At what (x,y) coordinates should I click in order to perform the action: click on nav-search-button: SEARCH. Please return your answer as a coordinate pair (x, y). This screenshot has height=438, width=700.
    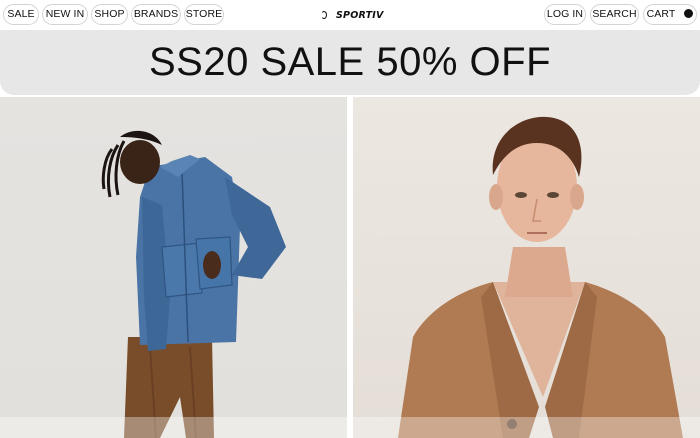
    Looking at the image, I should click on (614, 14).